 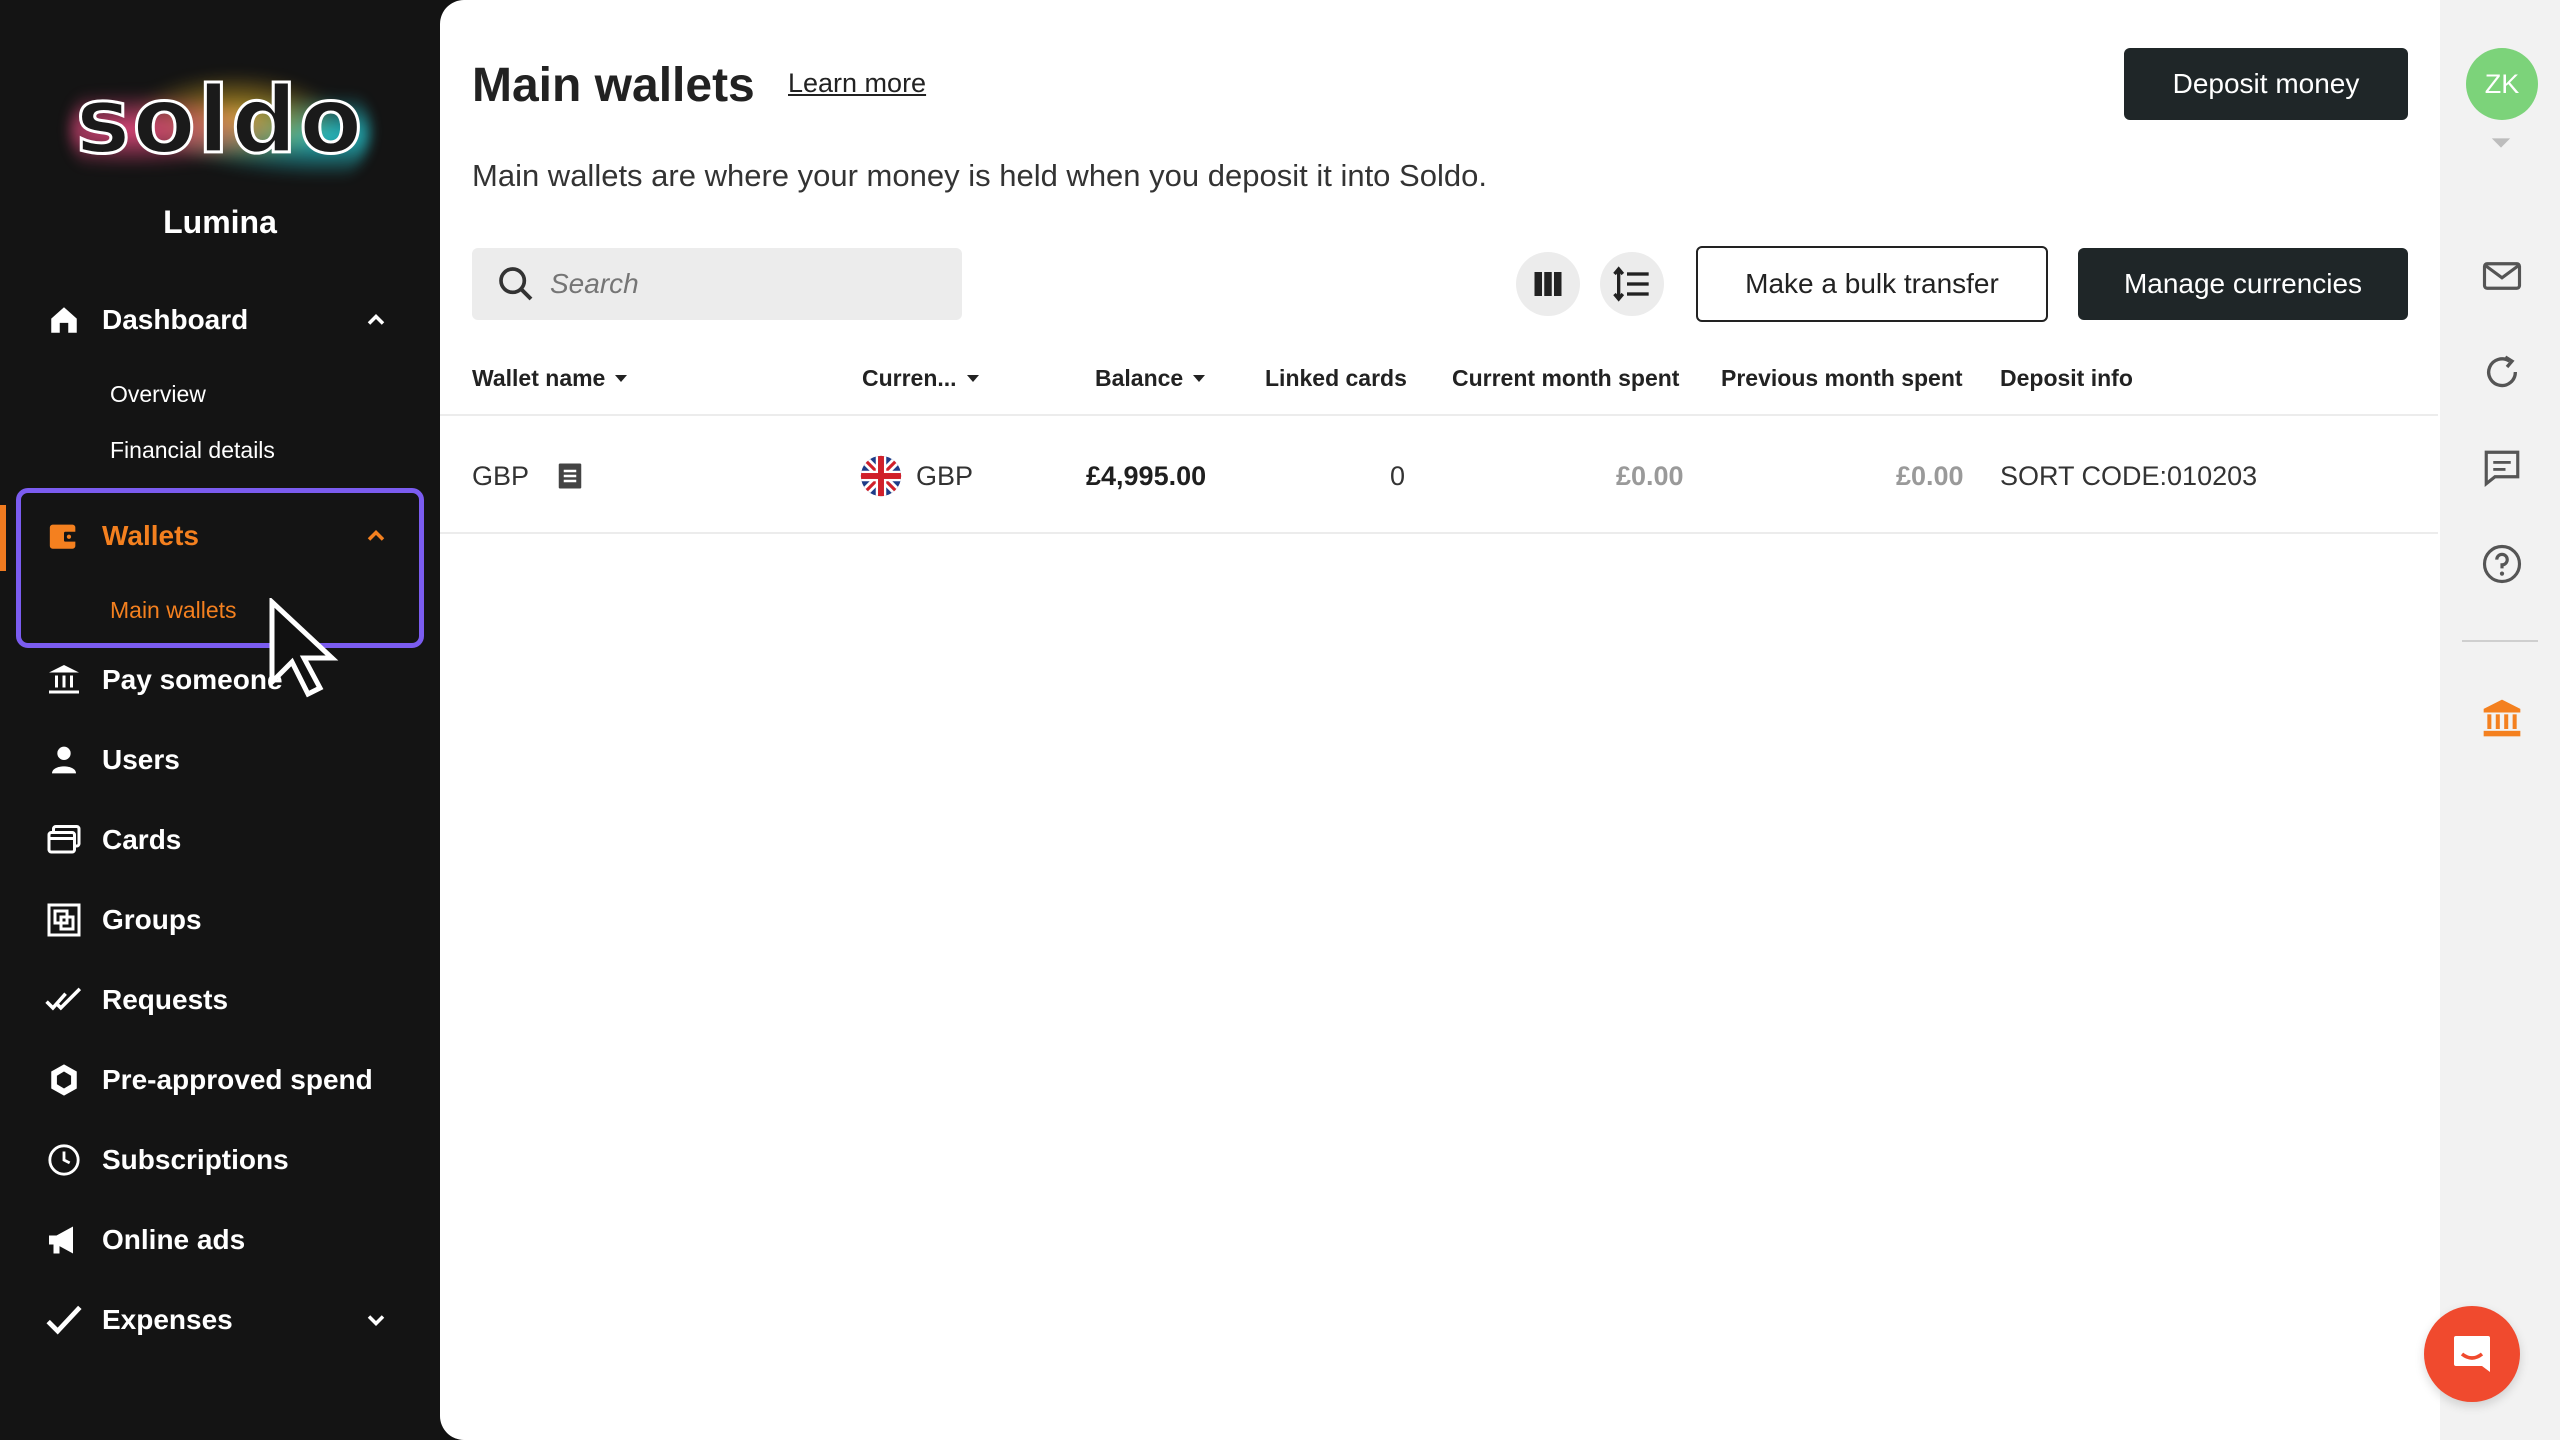 I want to click on nav-dashboard: Dashboard, so click(x=229, y=320).